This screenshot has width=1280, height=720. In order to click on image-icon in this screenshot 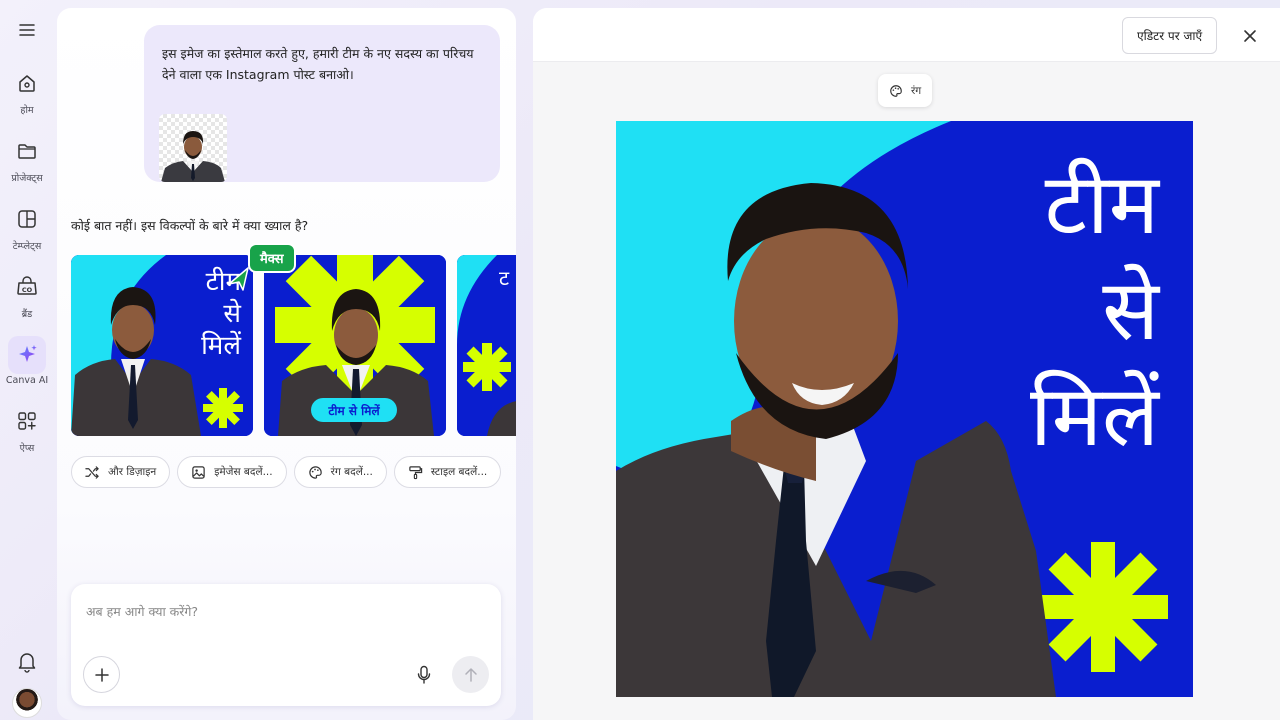, I will do `click(198, 472)`.